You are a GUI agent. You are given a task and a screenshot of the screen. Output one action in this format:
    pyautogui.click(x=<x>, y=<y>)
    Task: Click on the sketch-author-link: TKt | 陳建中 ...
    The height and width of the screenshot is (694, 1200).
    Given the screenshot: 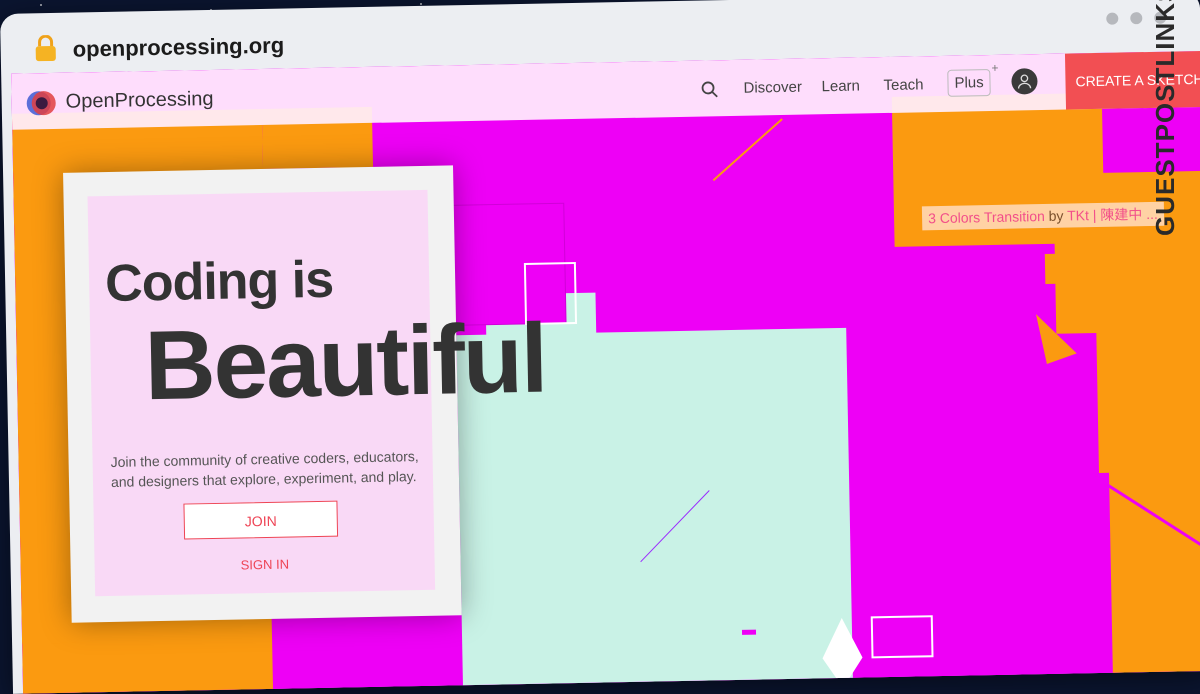 What is the action you would take?
    pyautogui.click(x=1112, y=215)
    